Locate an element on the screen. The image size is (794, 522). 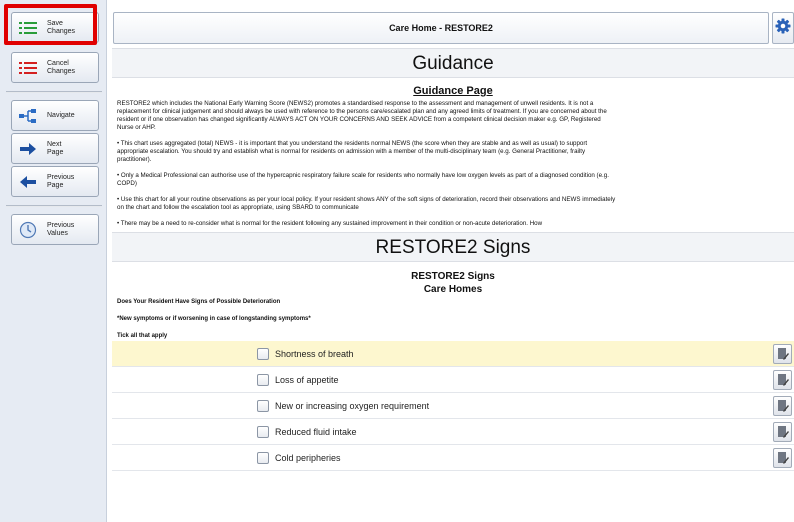
next-page-button: Next Page is located at coordinates (55, 148).